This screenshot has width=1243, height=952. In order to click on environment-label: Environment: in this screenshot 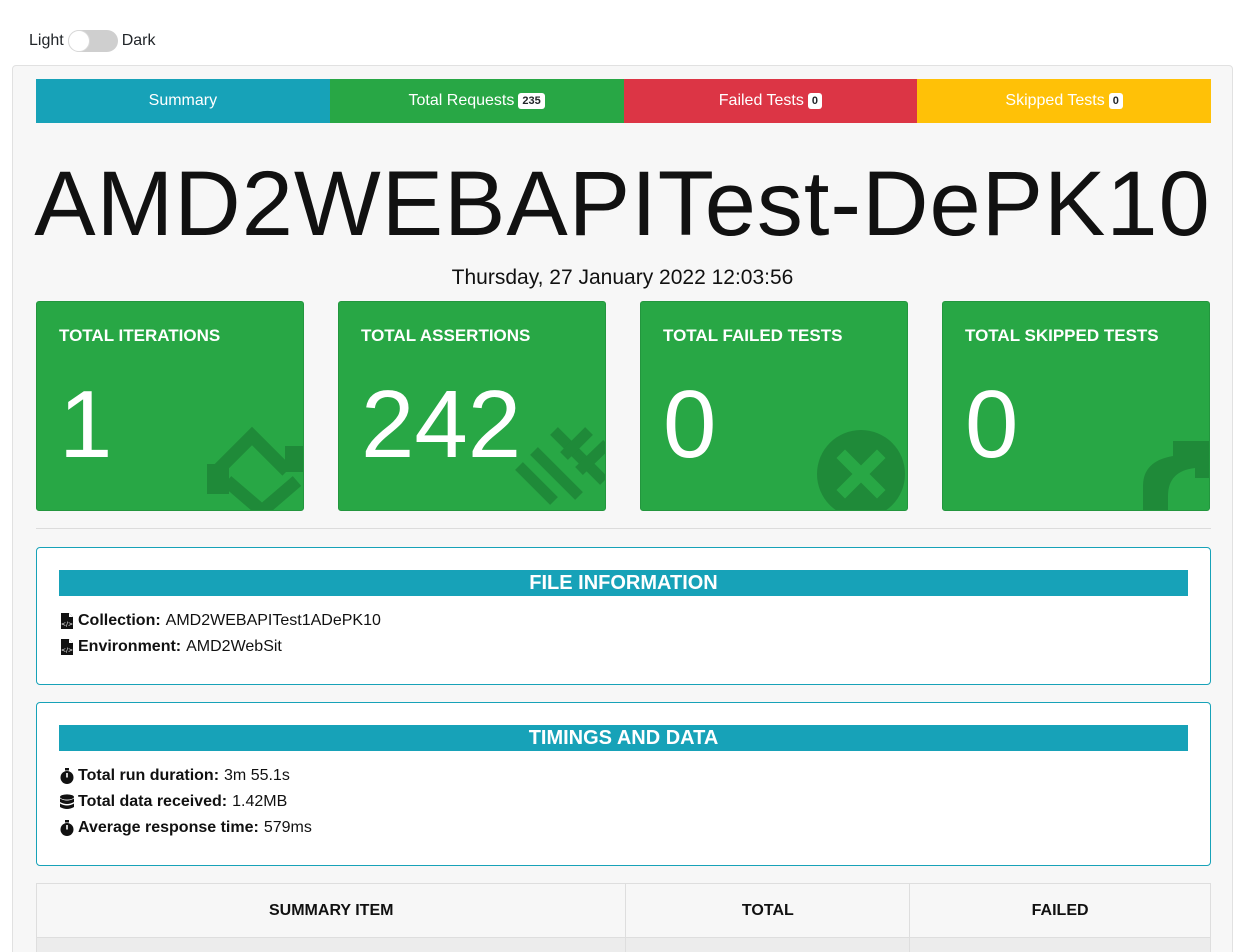, I will do `click(130, 646)`.